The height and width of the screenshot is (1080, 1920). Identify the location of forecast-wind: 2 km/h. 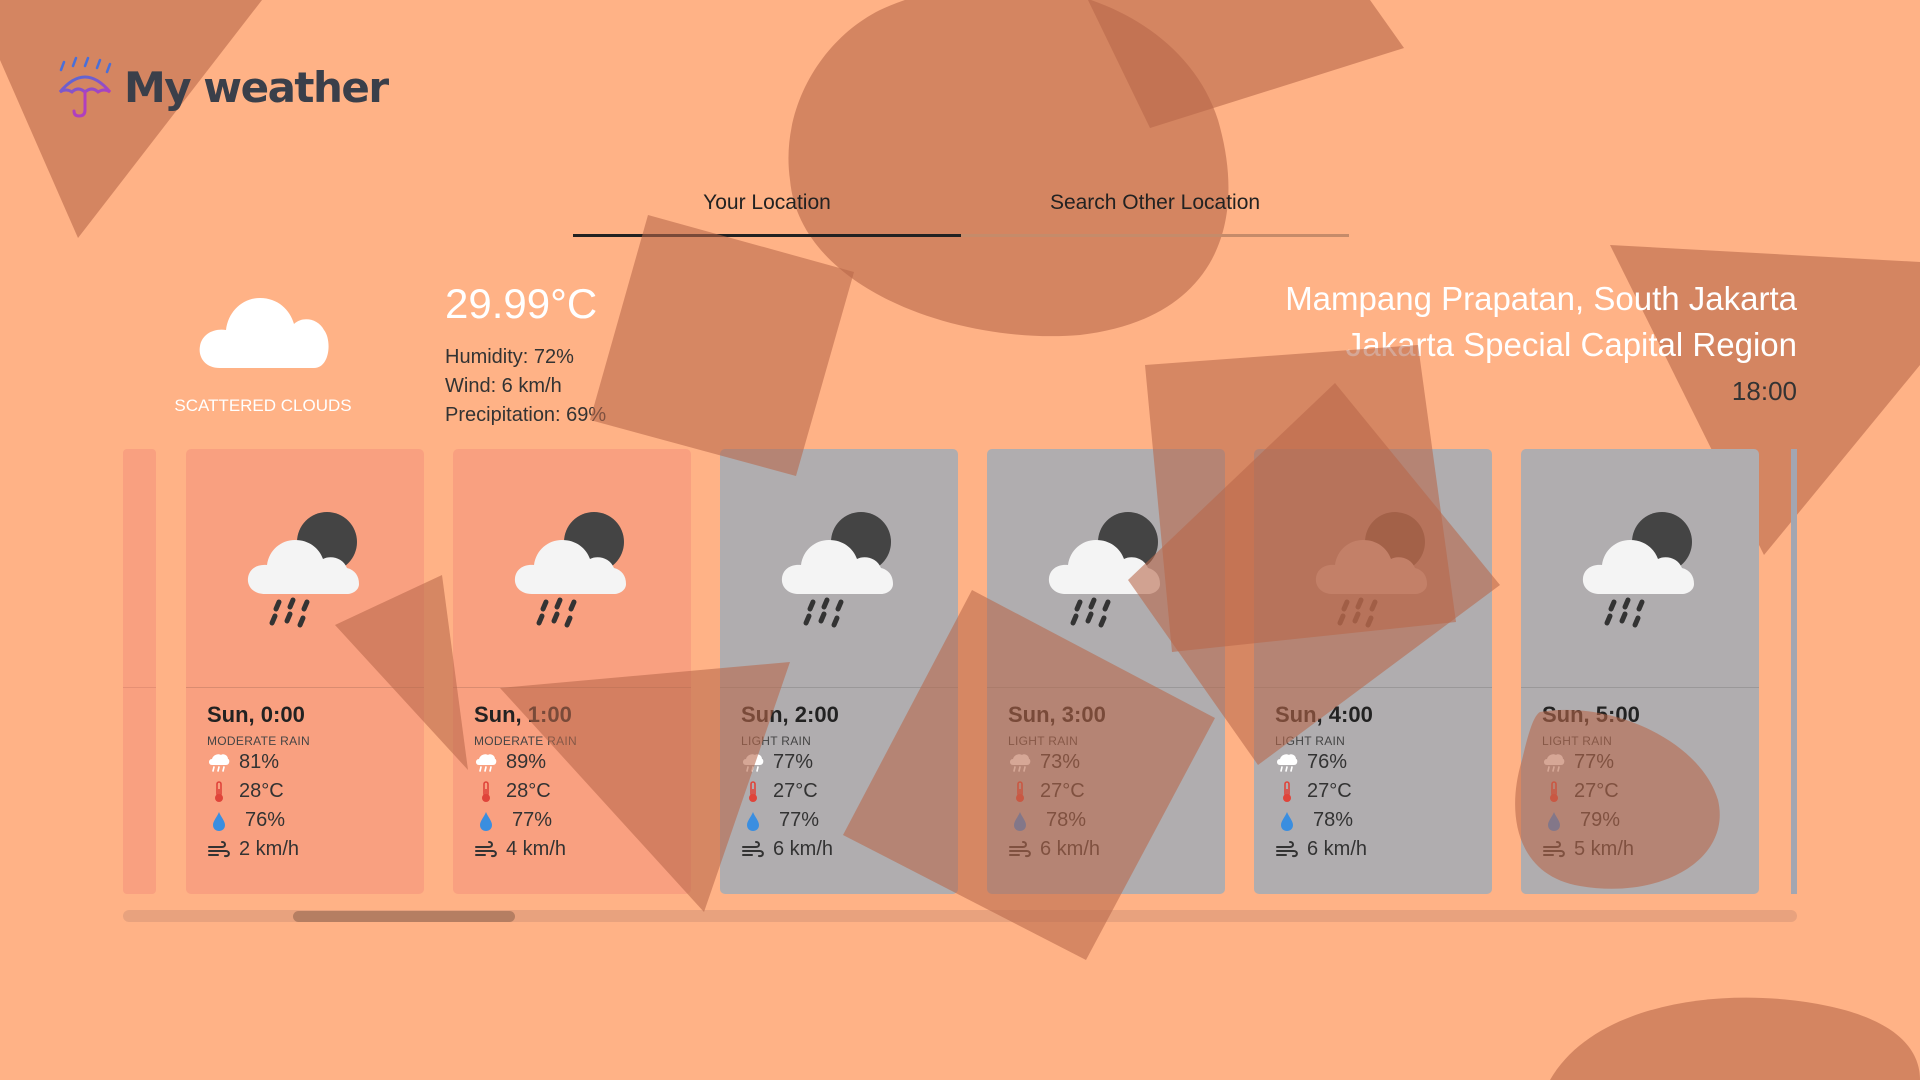
(269, 849).